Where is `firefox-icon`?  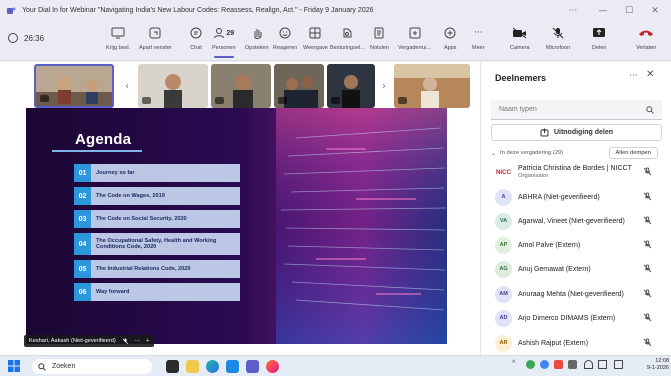 firefox-icon is located at coordinates (272, 366).